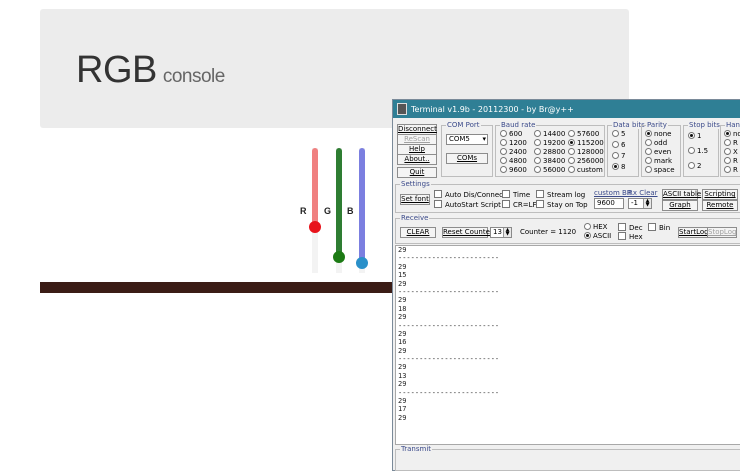 This screenshot has height=471, width=740. I want to click on parity-option-label: odd, so click(661, 143).